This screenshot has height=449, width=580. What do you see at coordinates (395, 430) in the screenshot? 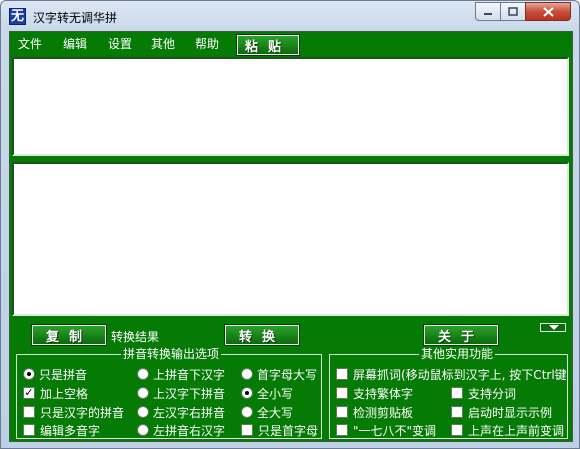
I see `option-label: "一七八不"变调` at bounding box center [395, 430].